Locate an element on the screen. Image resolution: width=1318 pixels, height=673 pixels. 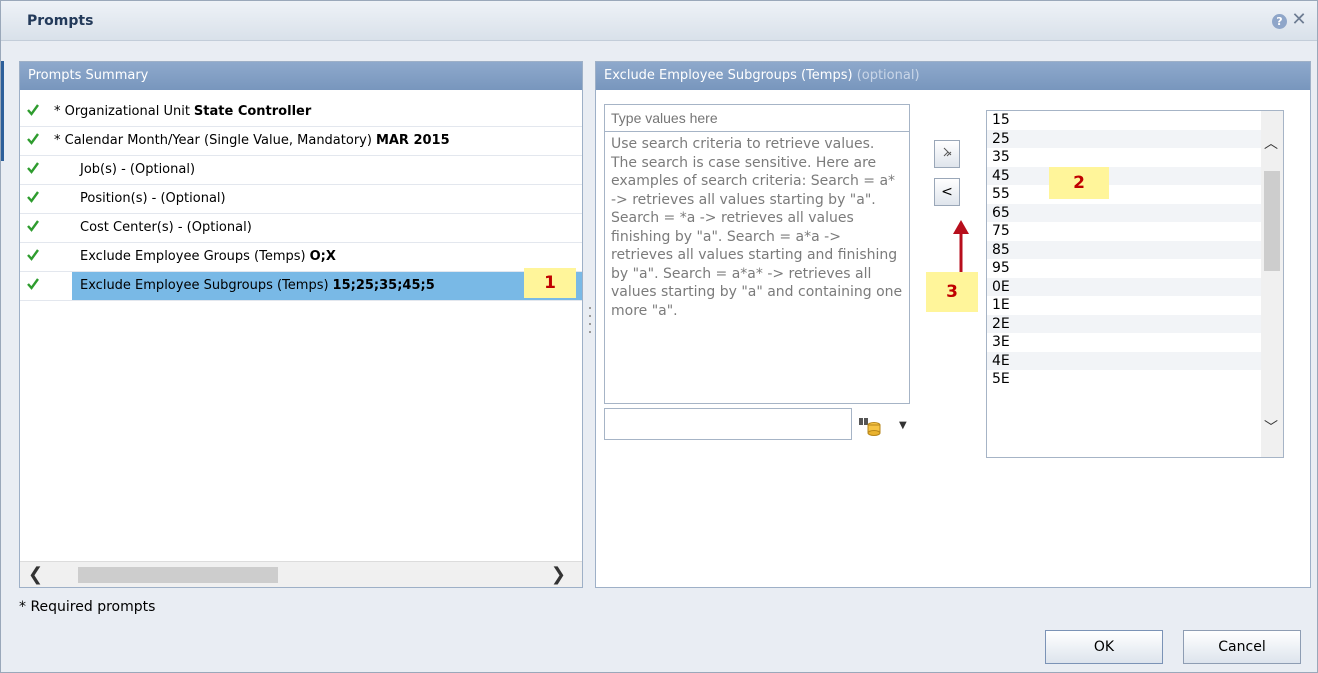
chevron-down-icon: ﹀ is located at coordinates (1271, 427).